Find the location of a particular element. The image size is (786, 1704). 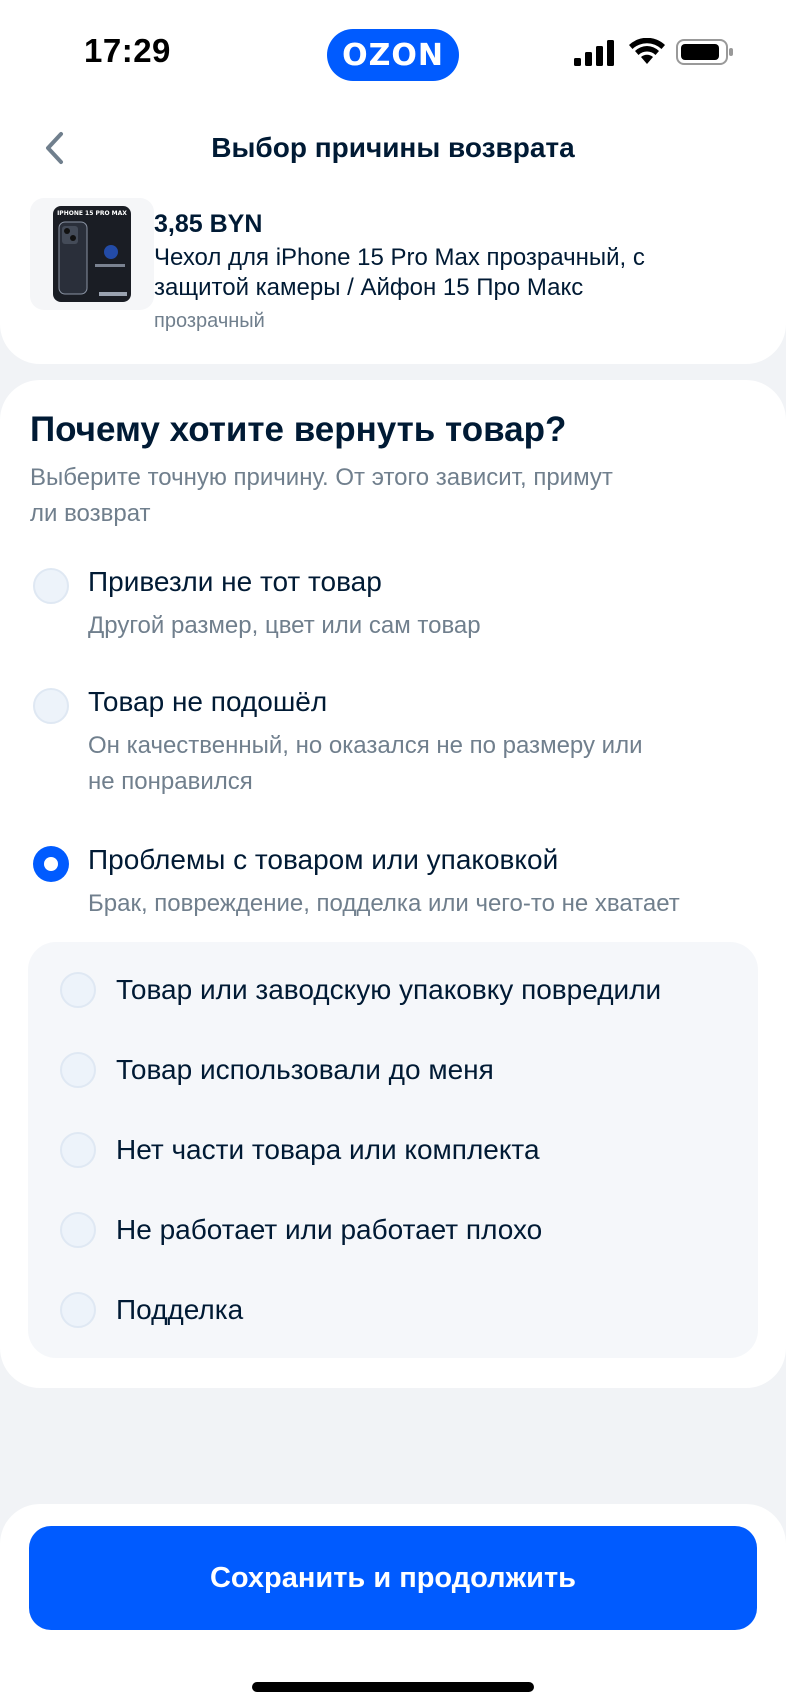

product-variant: прозрачный is located at coordinates (209, 321).